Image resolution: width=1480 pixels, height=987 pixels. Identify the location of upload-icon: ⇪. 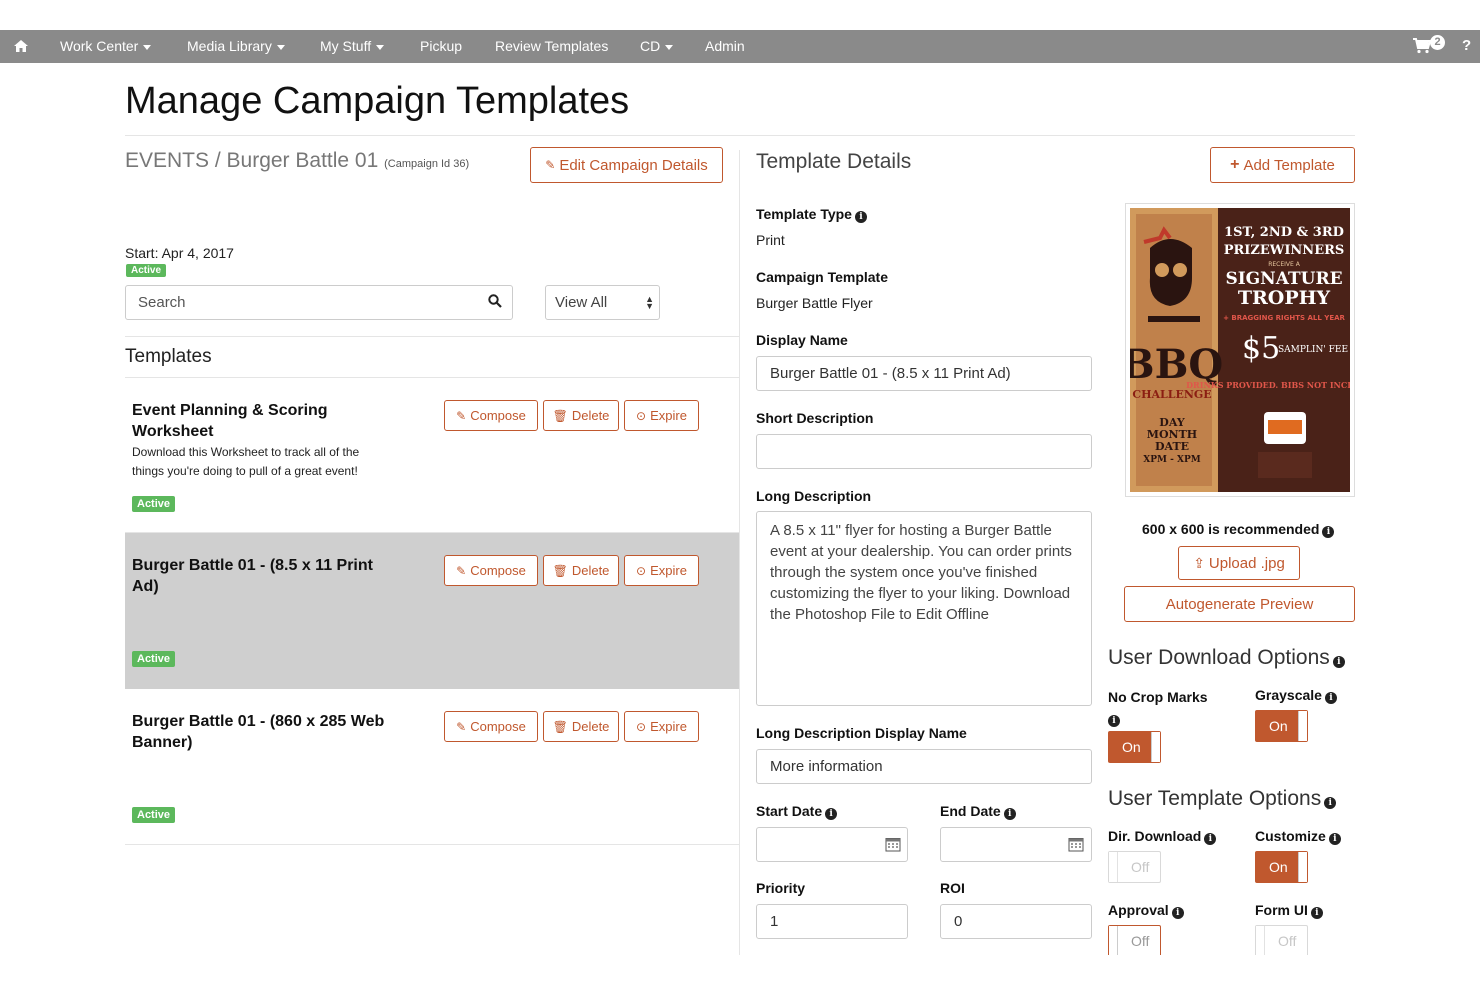
(1199, 562).